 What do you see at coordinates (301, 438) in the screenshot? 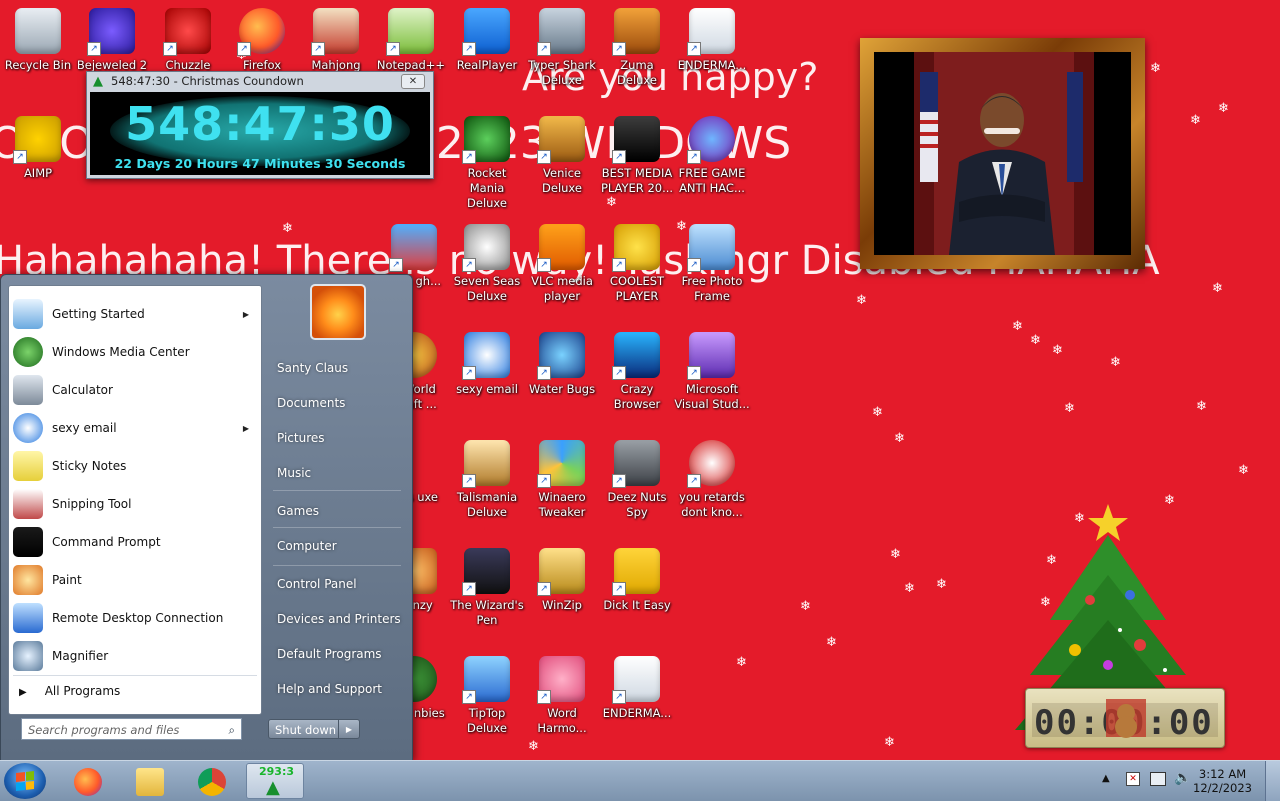
I see `start-menu-place: Pictures` at bounding box center [301, 438].